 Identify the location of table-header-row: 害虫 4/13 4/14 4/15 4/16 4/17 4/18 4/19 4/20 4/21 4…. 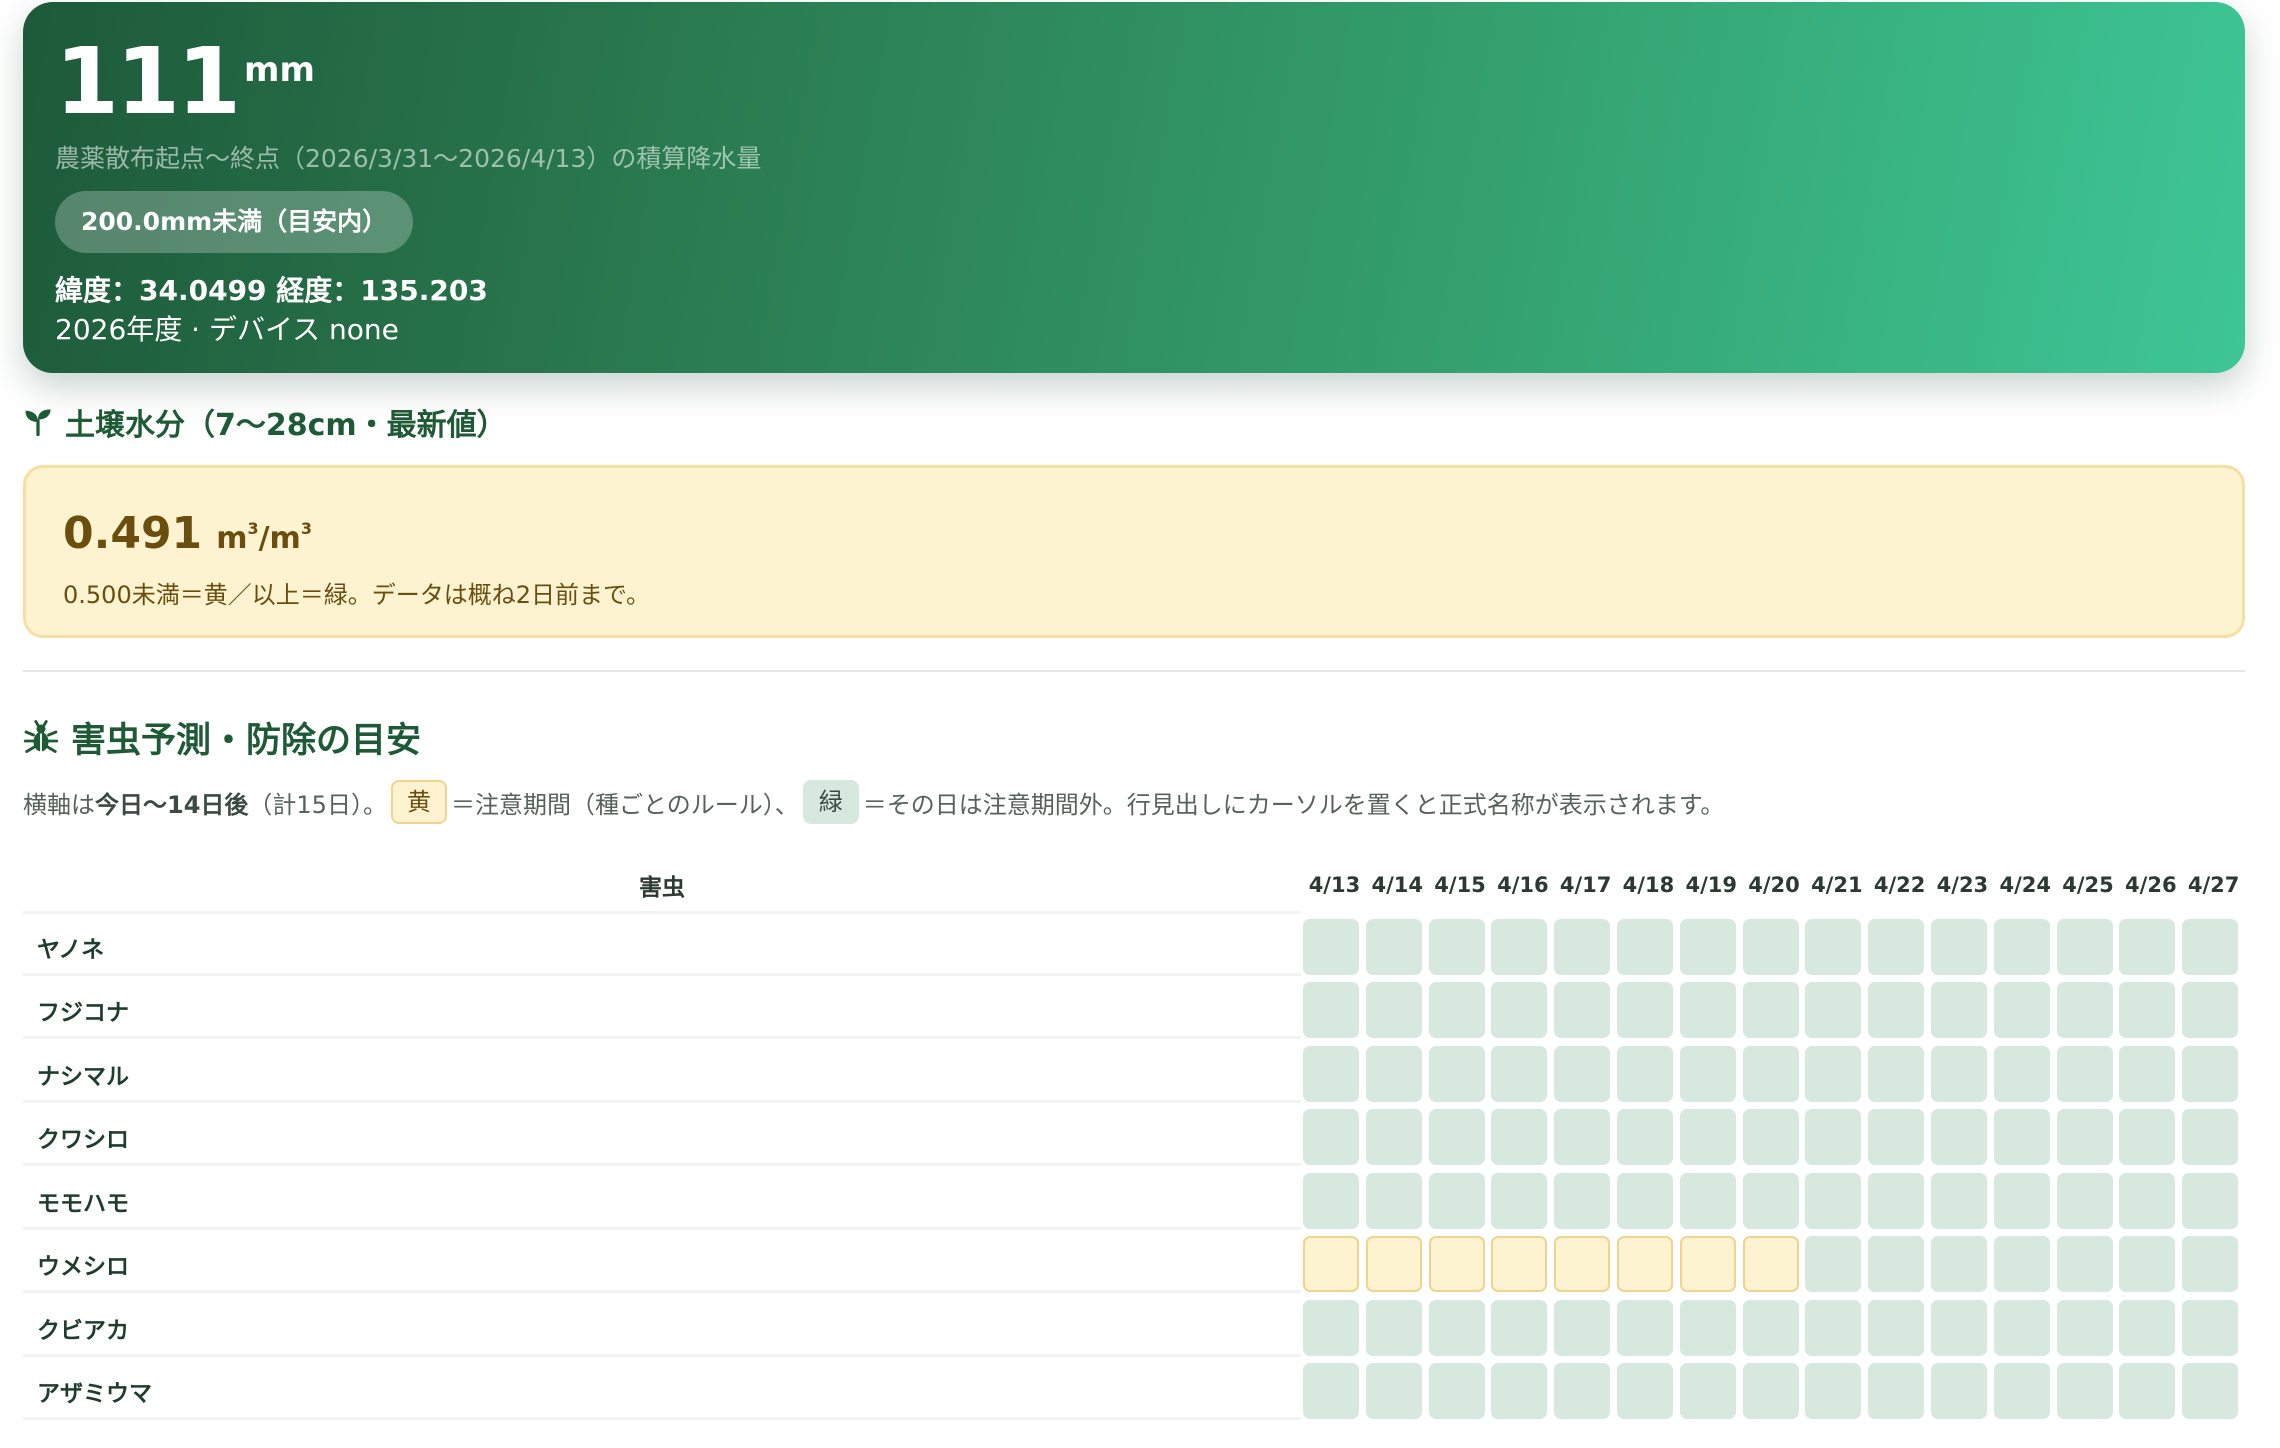
(1134, 885).